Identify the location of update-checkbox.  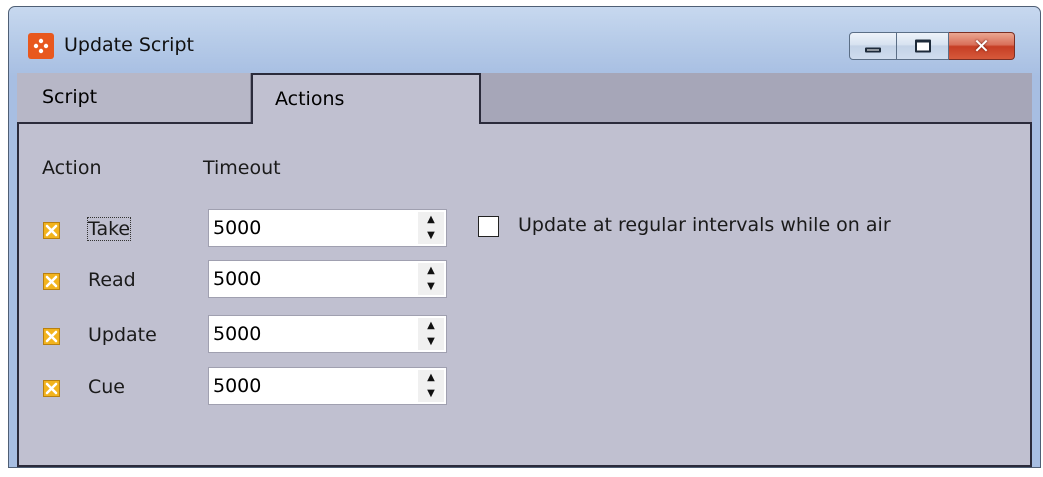
(51, 336).